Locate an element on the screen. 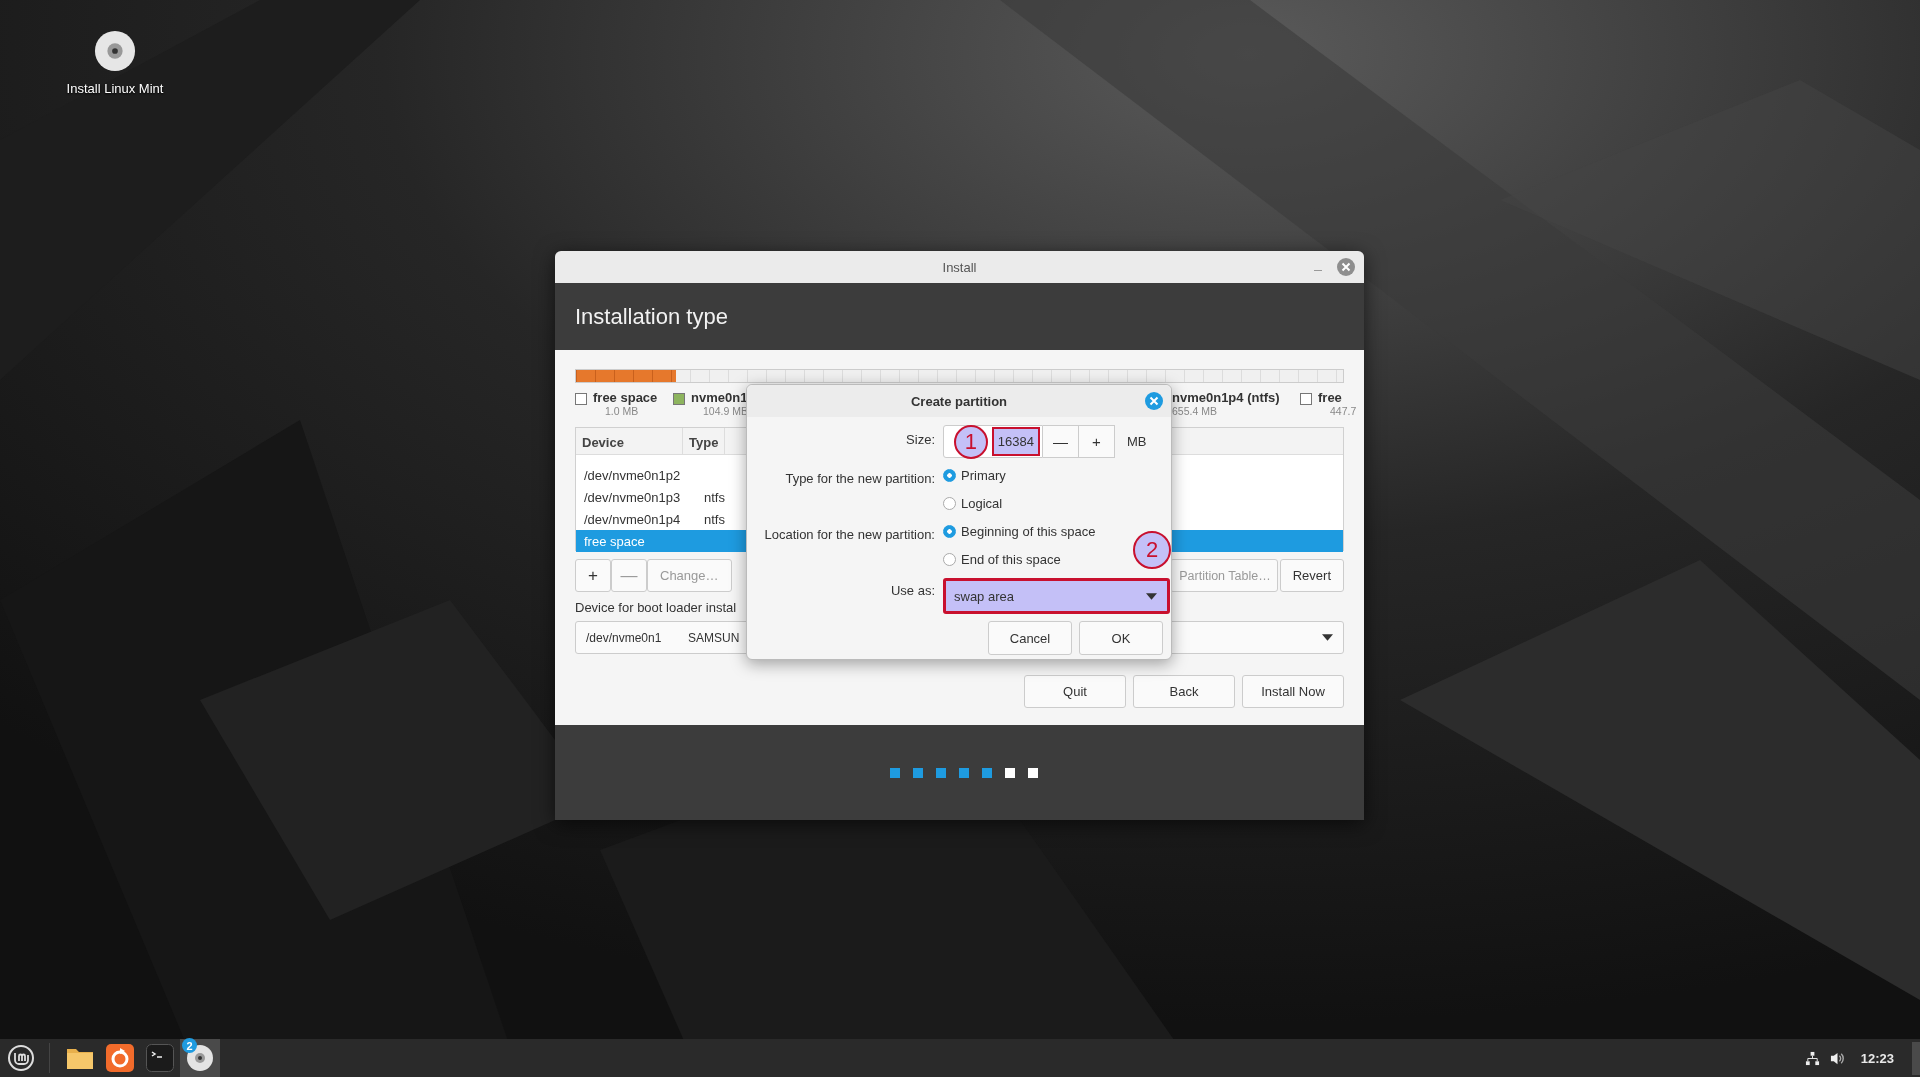 The width and height of the screenshot is (1920, 1077). size-unit: MB is located at coordinates (1137, 441).